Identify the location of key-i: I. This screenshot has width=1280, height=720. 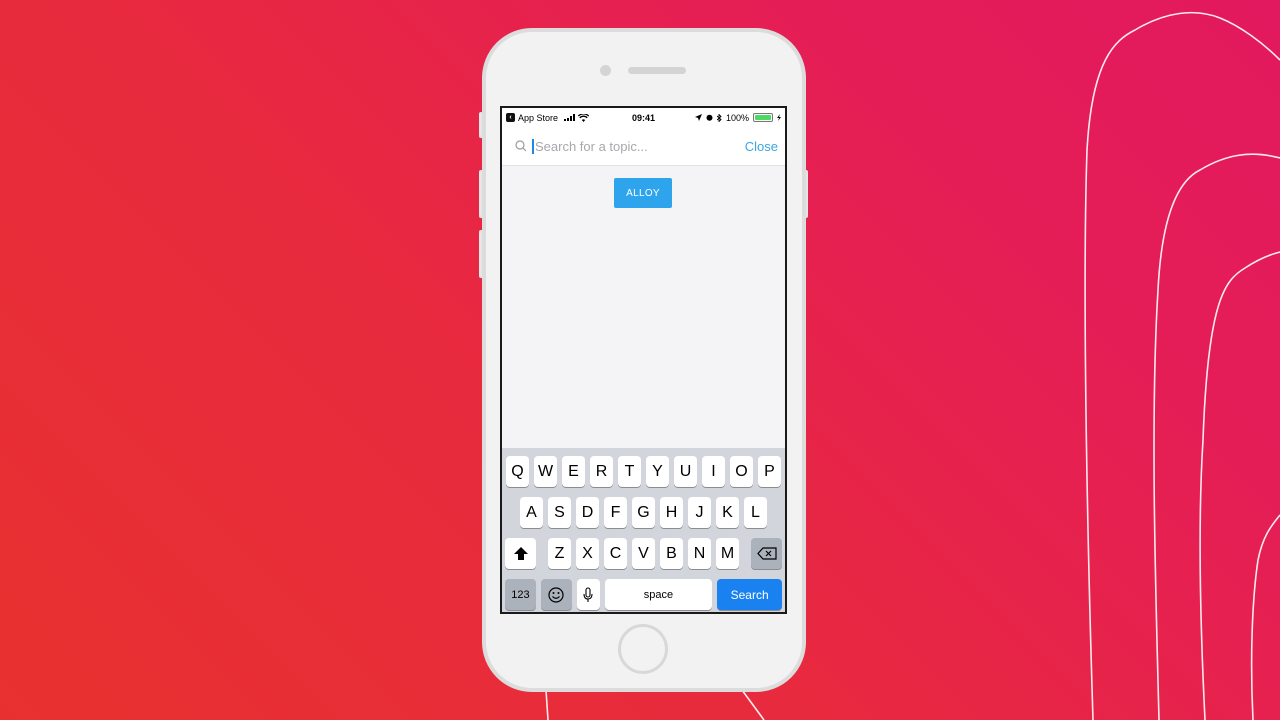
(713, 471).